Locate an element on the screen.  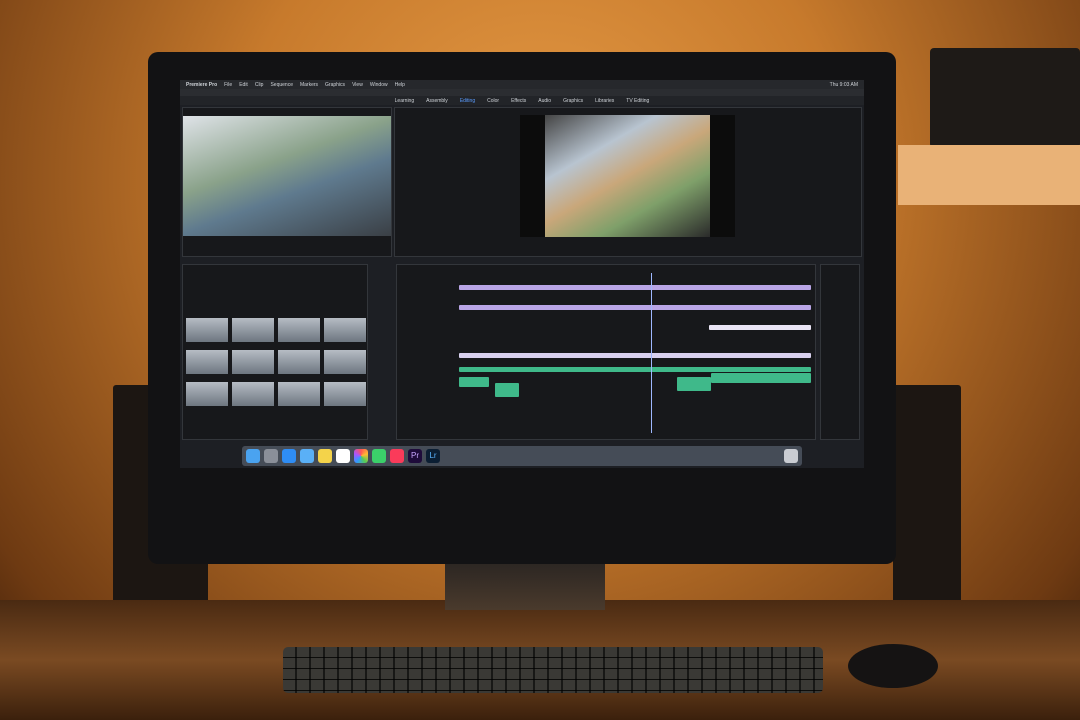
menu-markers: Markers is located at coordinates (309, 85).